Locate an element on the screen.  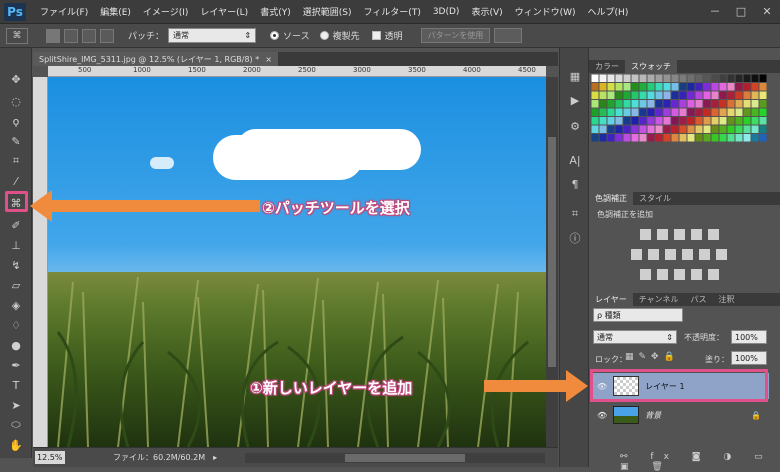
pattern-picker is located at coordinates (508, 35).